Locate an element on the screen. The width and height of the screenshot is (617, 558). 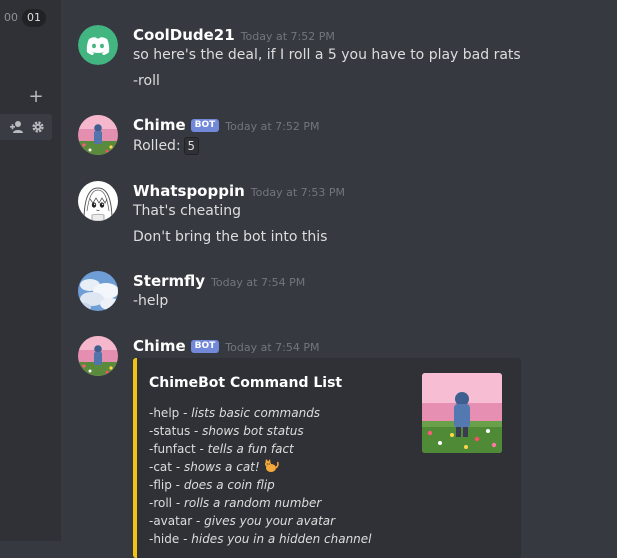
cat-emoji-icon is located at coordinates (271, 466).